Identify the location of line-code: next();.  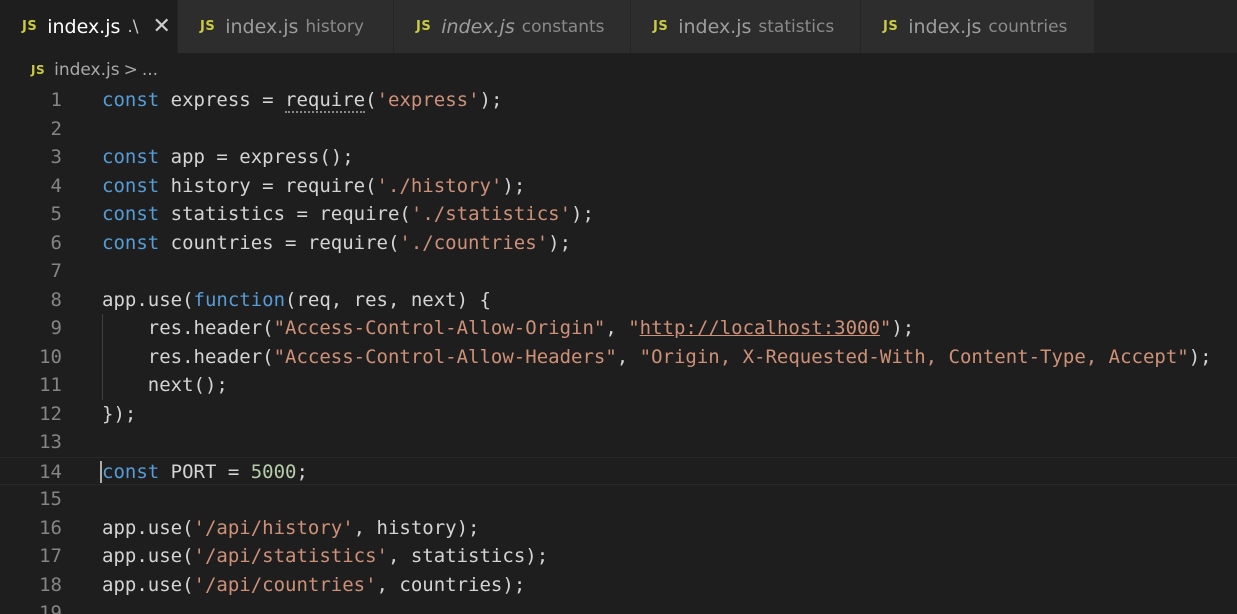
(165, 385).